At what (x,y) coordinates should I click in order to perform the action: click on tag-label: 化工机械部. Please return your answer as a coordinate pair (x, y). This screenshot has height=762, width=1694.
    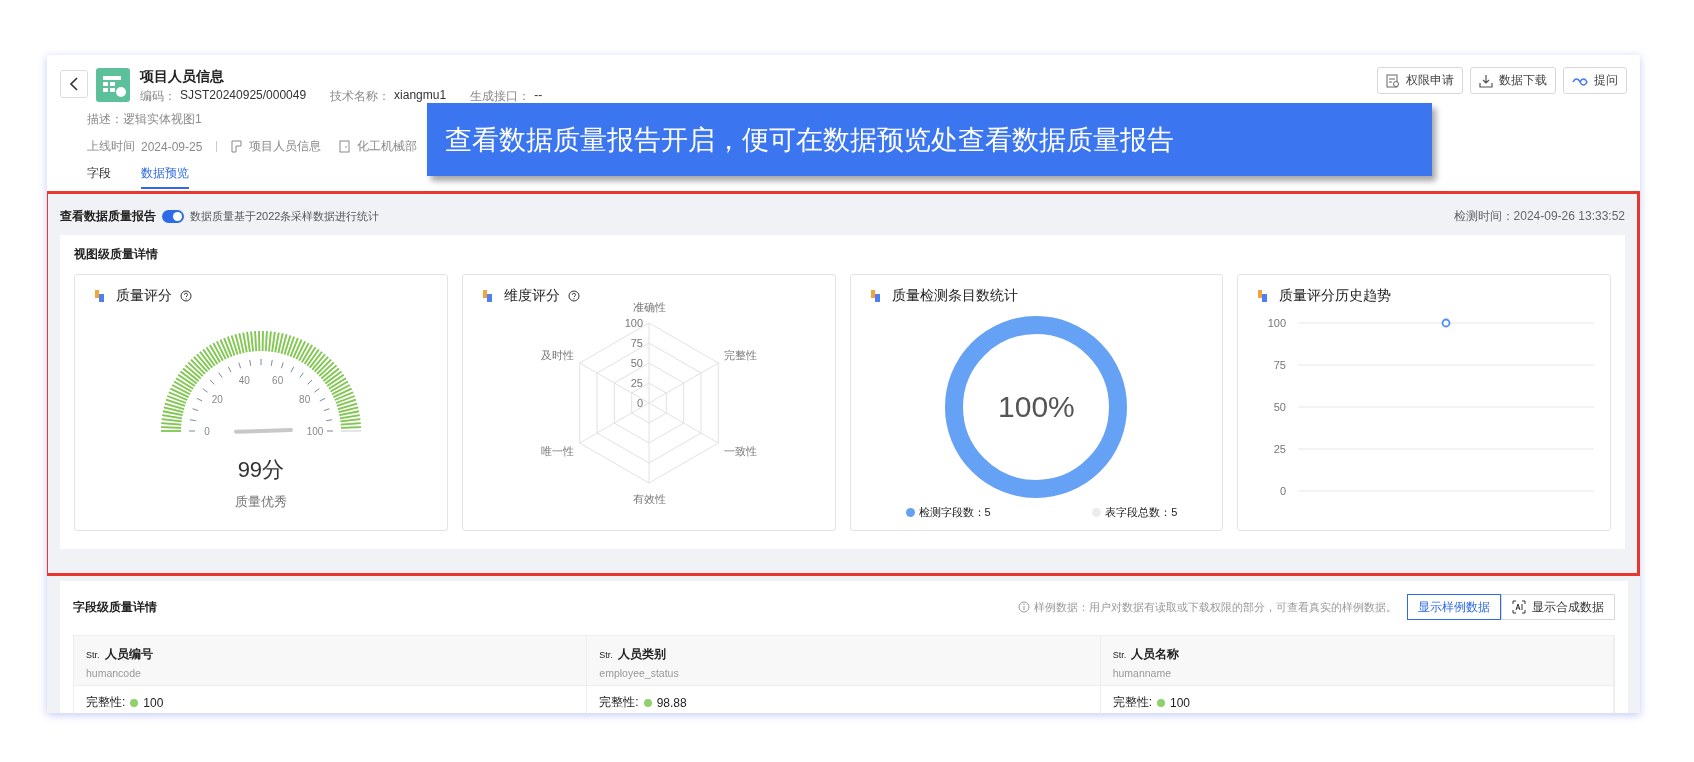
    Looking at the image, I should click on (387, 146).